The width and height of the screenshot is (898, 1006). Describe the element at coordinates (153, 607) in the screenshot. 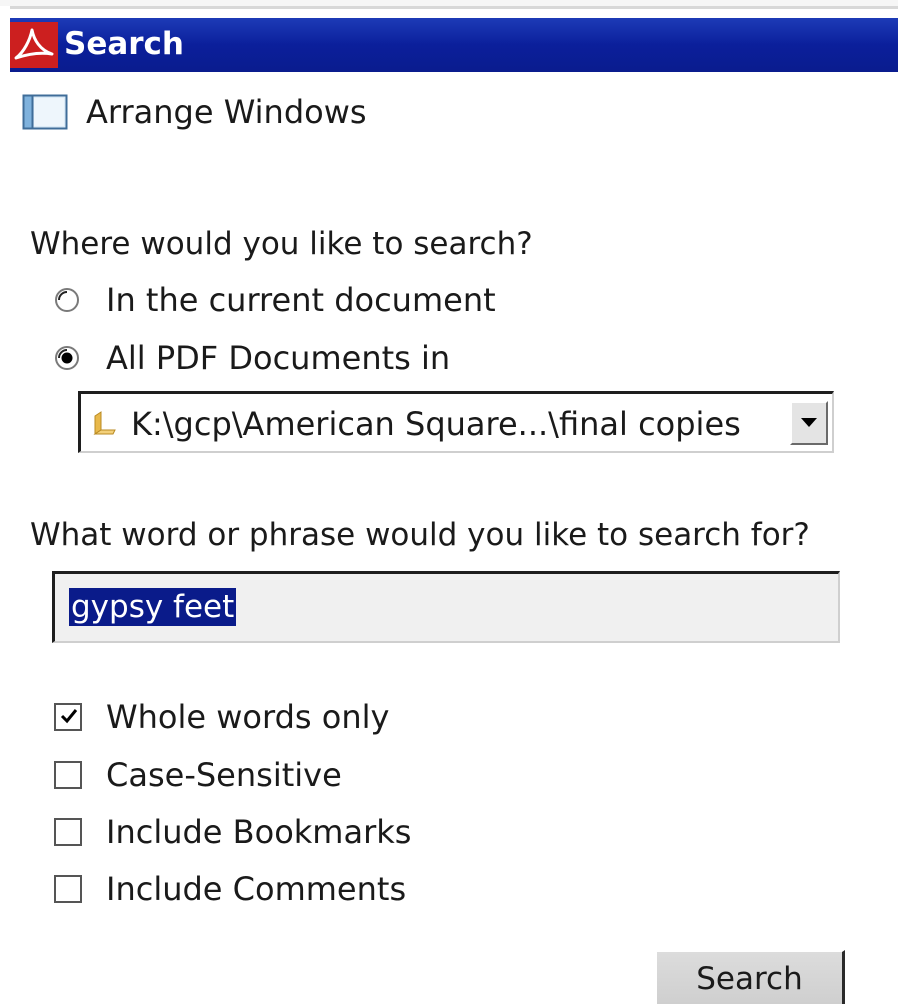

I see `search-phrase-value: gypsy feet` at that location.